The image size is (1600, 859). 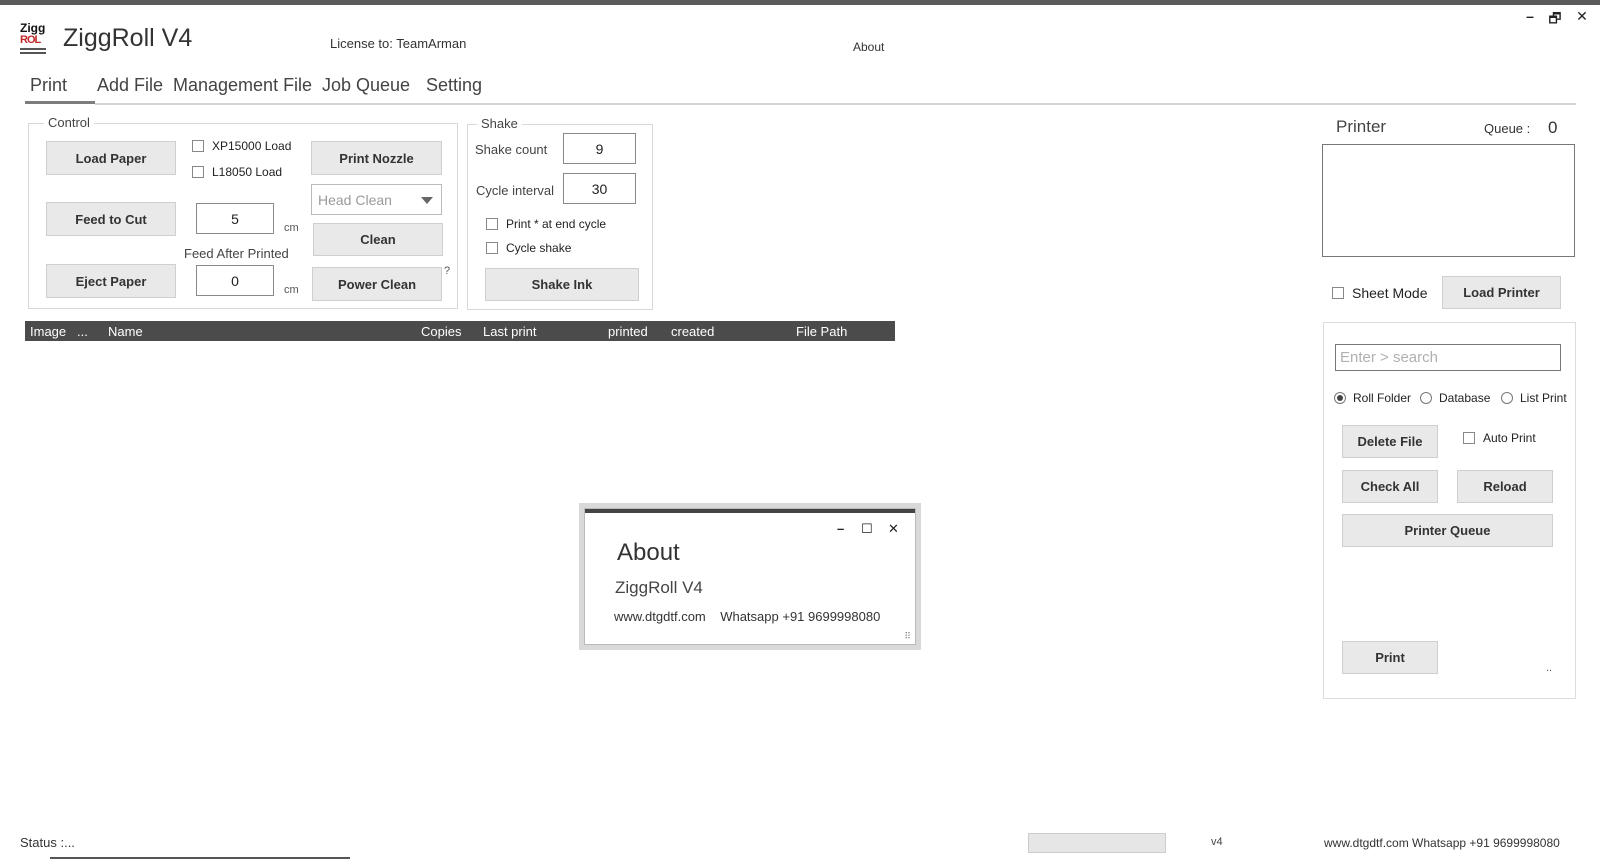 I want to click on feed-after-printed-input: 0, so click(x=235, y=280).